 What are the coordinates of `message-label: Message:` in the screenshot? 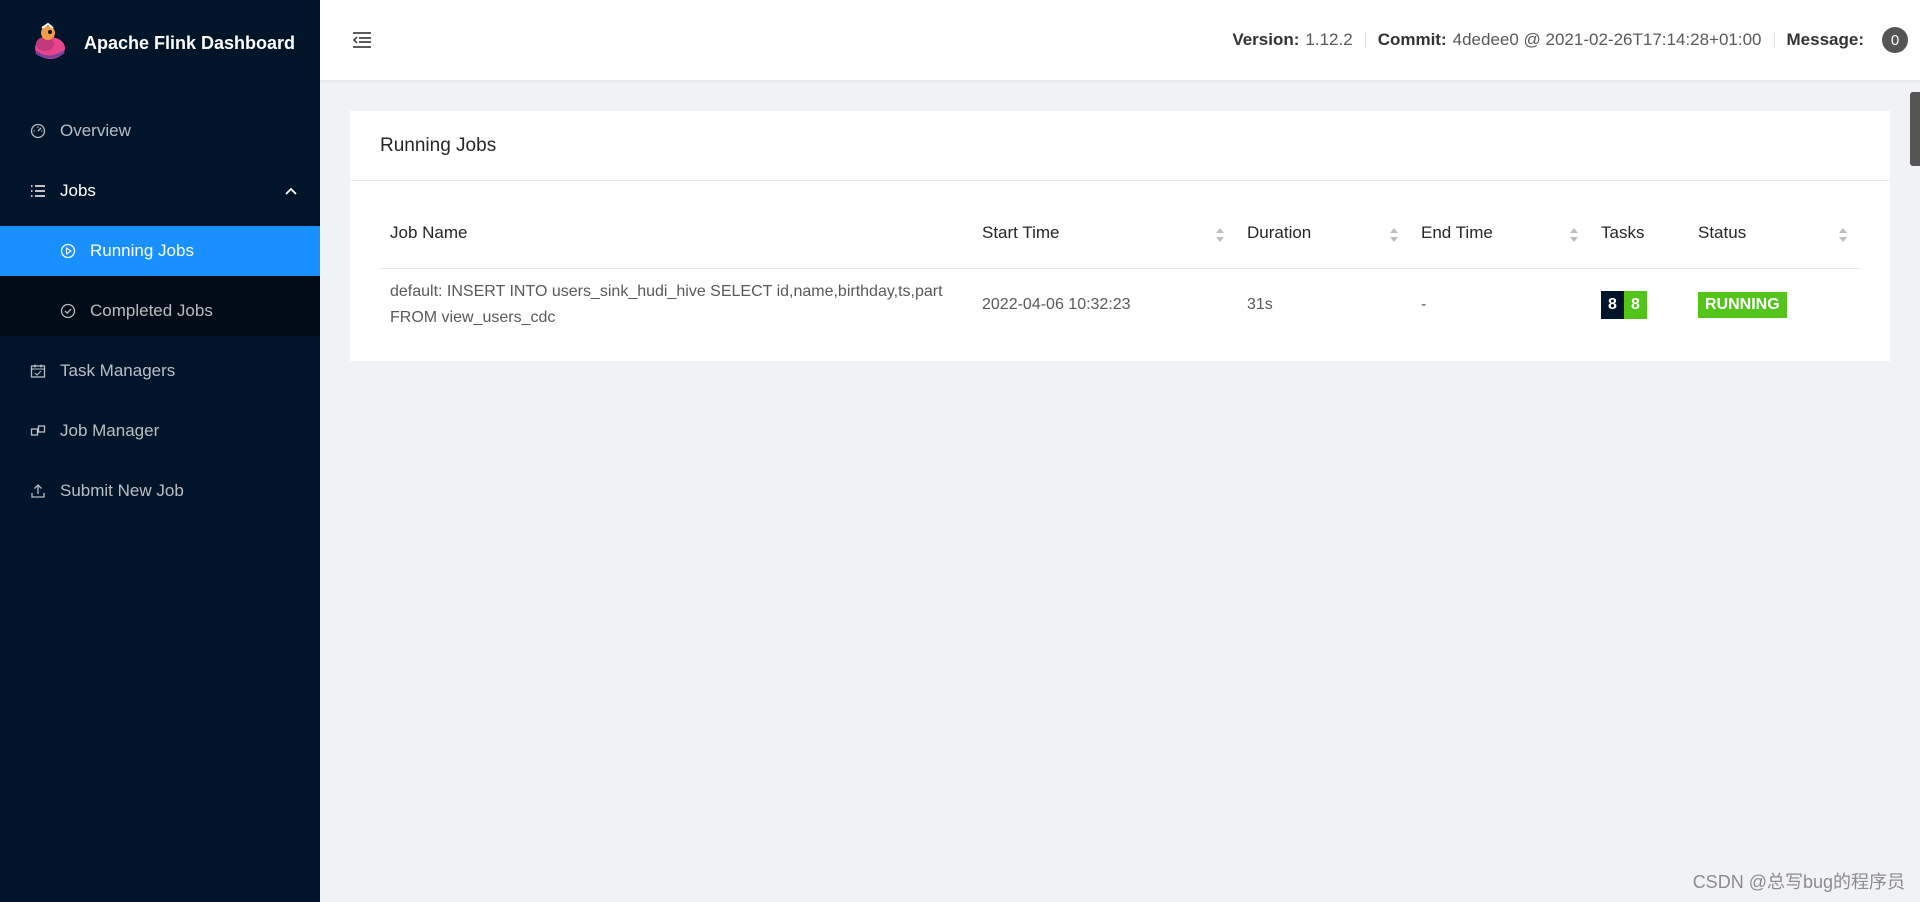 It's located at (1825, 39).